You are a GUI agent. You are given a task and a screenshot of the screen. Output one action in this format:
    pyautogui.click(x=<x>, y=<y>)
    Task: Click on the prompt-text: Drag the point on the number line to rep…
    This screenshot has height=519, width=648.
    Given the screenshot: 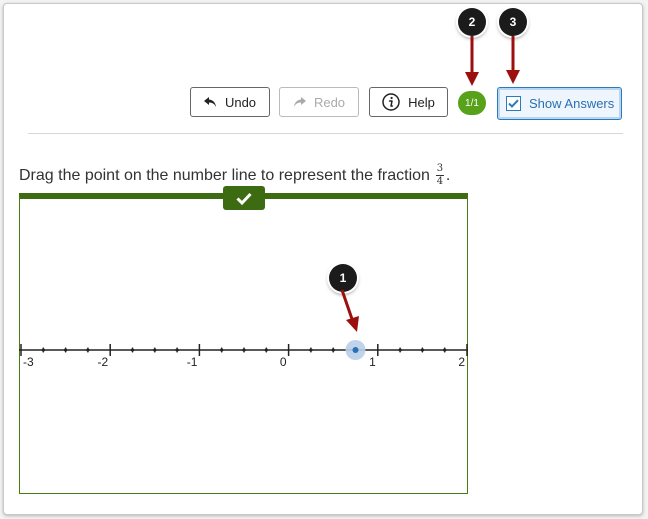 What is the action you would take?
    pyautogui.click(x=224, y=175)
    